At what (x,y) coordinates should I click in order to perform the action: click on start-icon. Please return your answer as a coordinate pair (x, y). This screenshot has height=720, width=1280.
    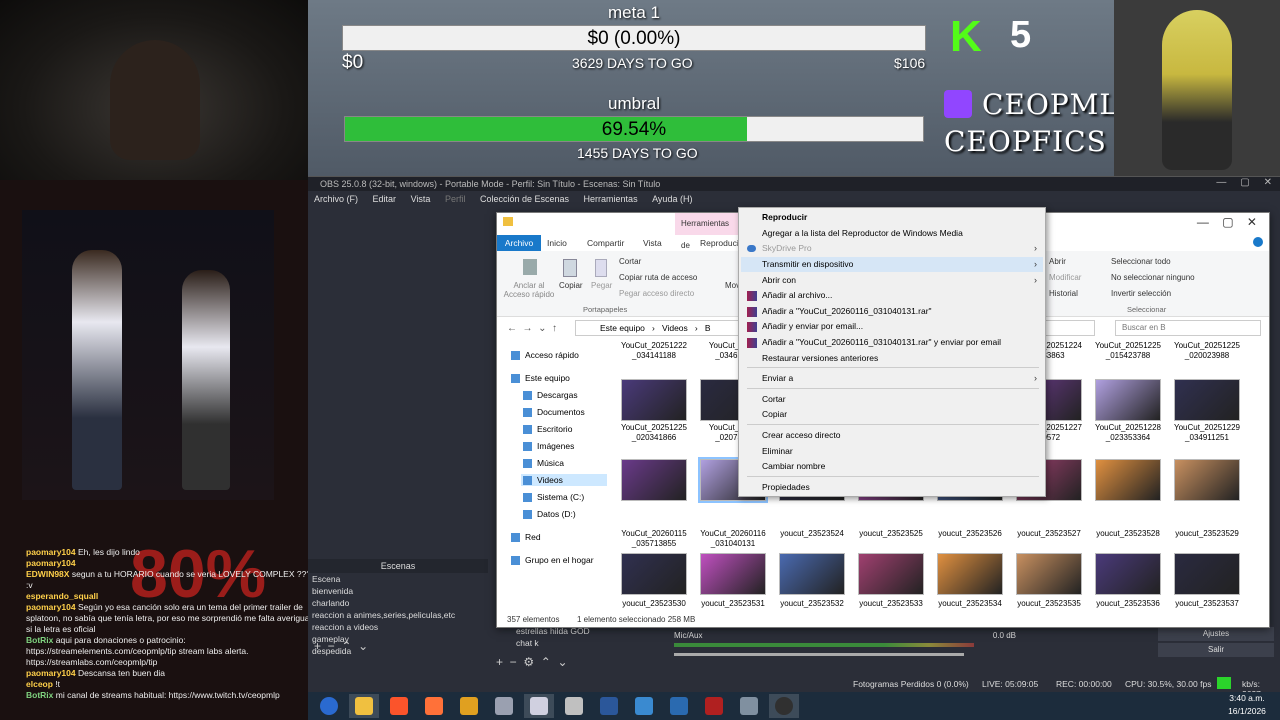
    Looking at the image, I should click on (329, 706).